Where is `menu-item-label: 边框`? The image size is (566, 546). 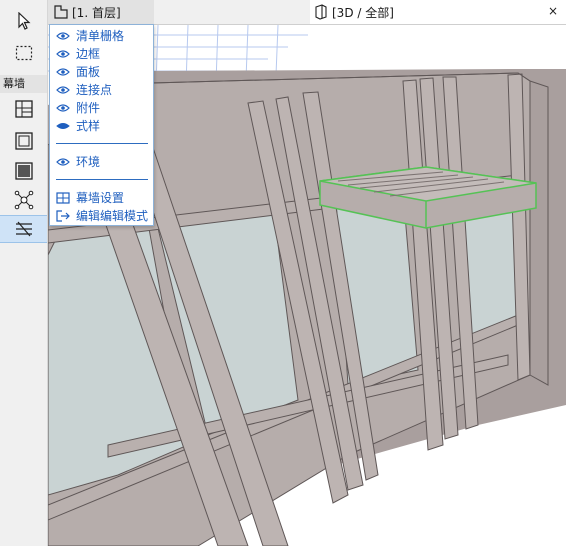 menu-item-label: 边框 is located at coordinates (88, 54).